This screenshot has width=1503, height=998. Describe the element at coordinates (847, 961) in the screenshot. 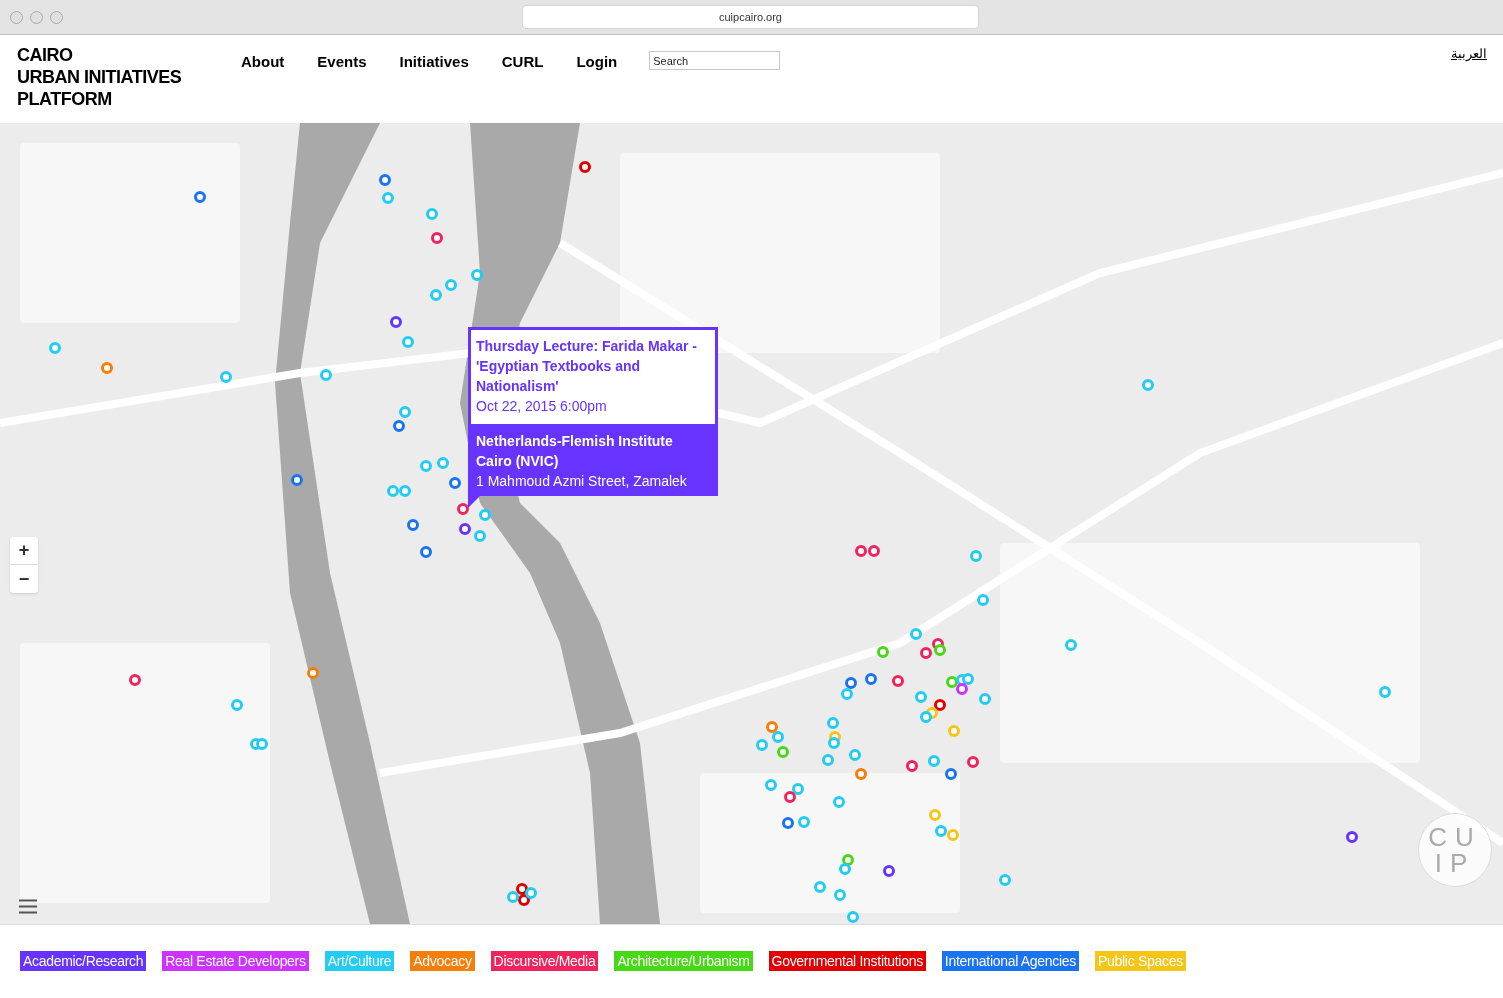

I see `category-tag: Governmental Institutions` at that location.